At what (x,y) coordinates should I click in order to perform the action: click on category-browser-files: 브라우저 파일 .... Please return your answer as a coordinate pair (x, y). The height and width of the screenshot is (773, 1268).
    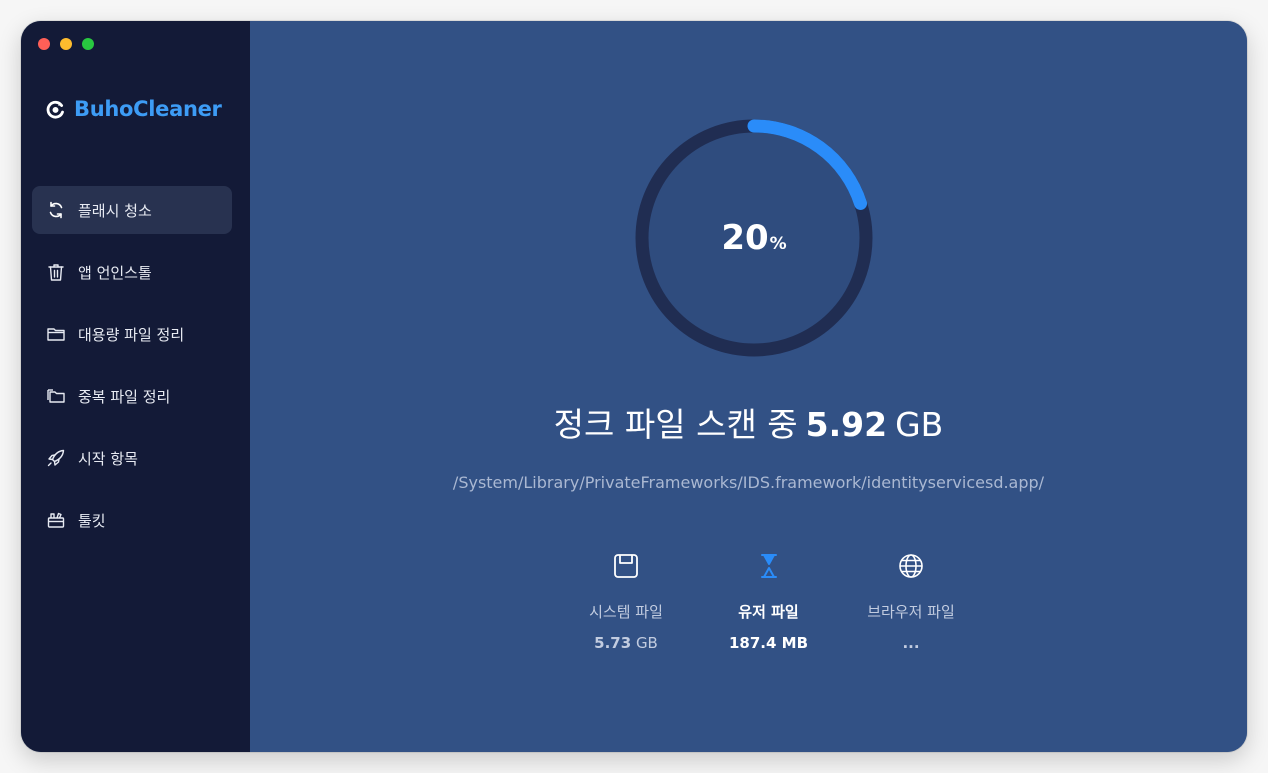
    Looking at the image, I should click on (911, 601).